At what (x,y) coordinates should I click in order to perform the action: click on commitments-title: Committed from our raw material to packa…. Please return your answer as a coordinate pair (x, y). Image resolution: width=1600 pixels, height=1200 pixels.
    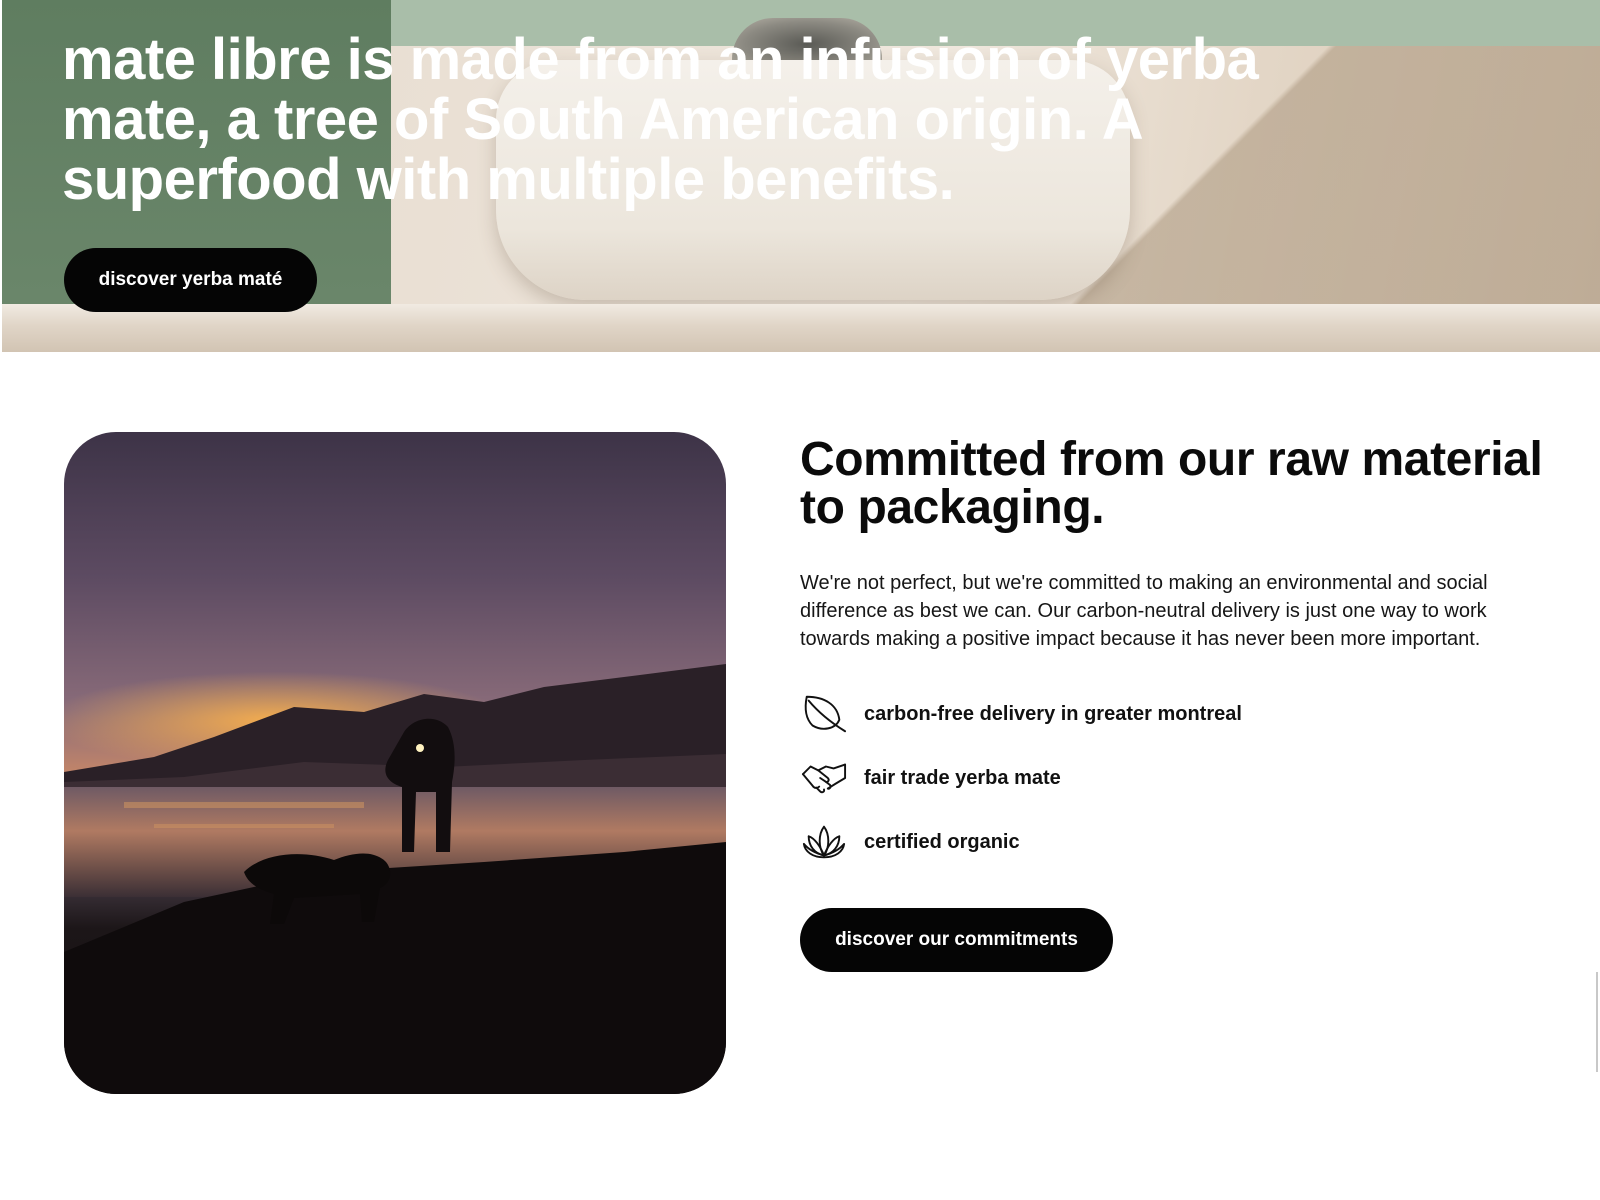
    Looking at the image, I should click on (1171, 483).